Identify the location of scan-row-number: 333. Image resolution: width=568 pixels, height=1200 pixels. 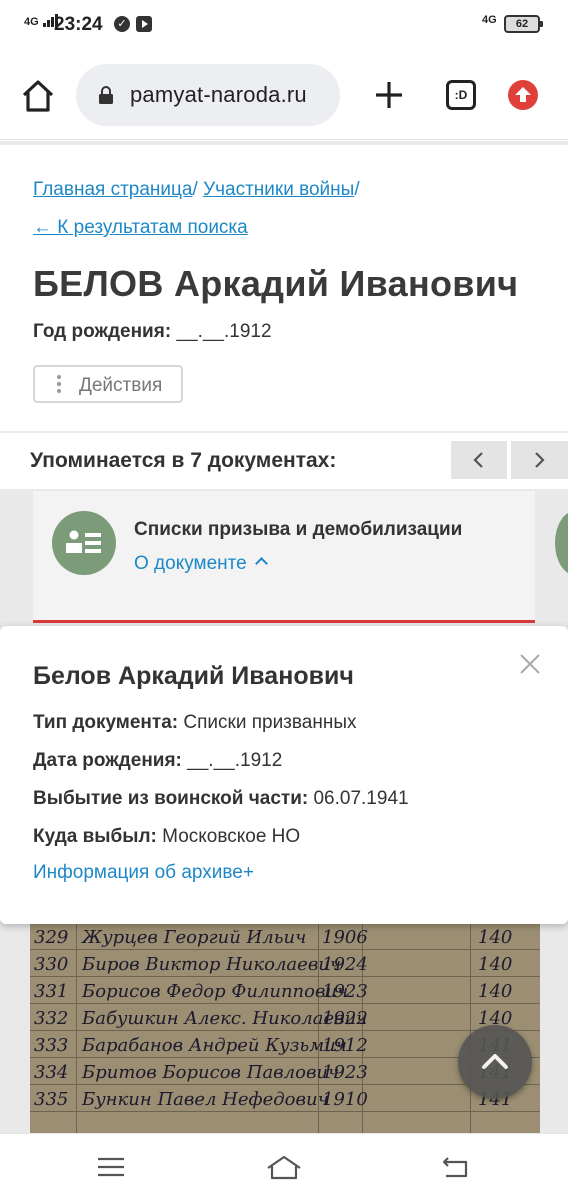
(51, 1045).